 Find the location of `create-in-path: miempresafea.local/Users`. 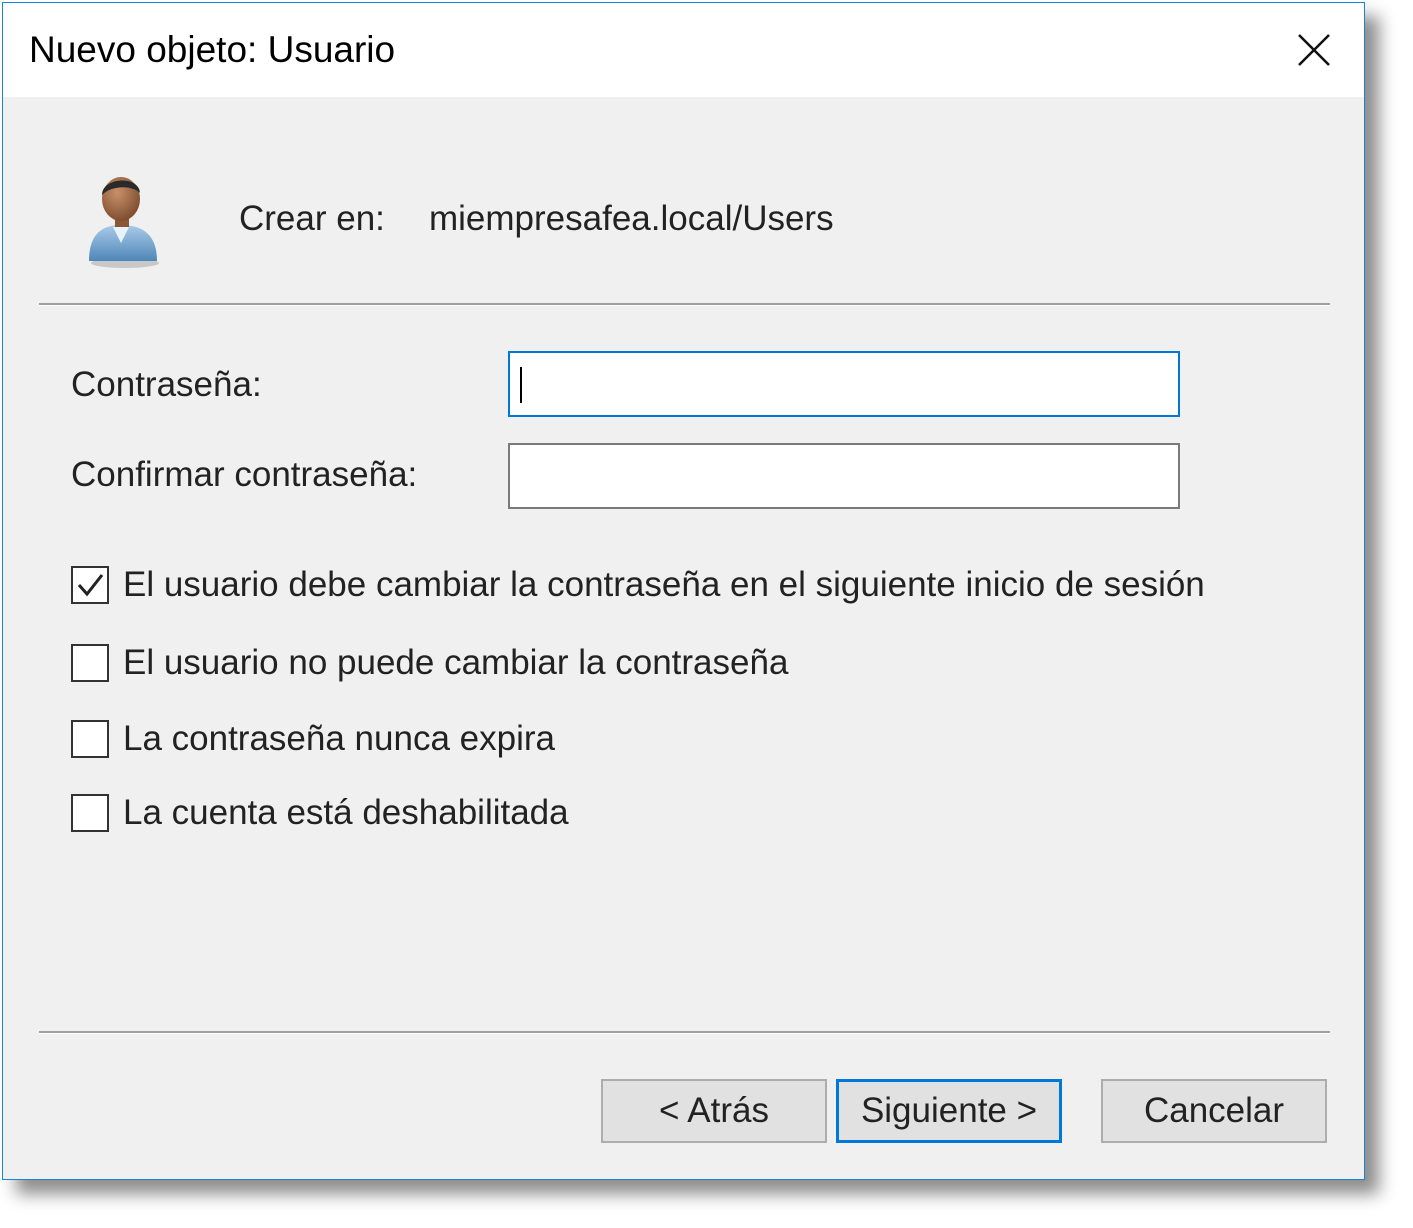

create-in-path: miempresafea.local/Users is located at coordinates (631, 218).